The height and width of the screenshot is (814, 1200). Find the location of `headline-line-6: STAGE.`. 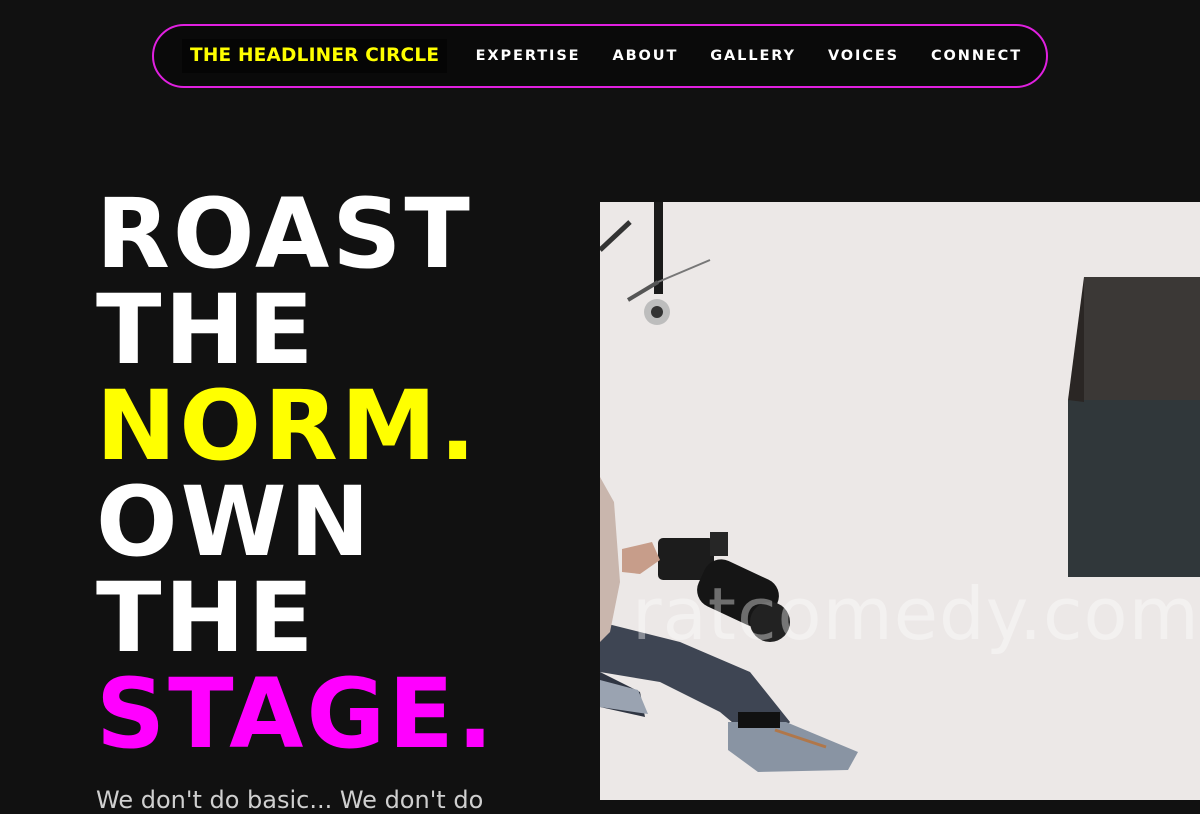

headline-line-6: STAGE. is located at coordinates (296, 714).